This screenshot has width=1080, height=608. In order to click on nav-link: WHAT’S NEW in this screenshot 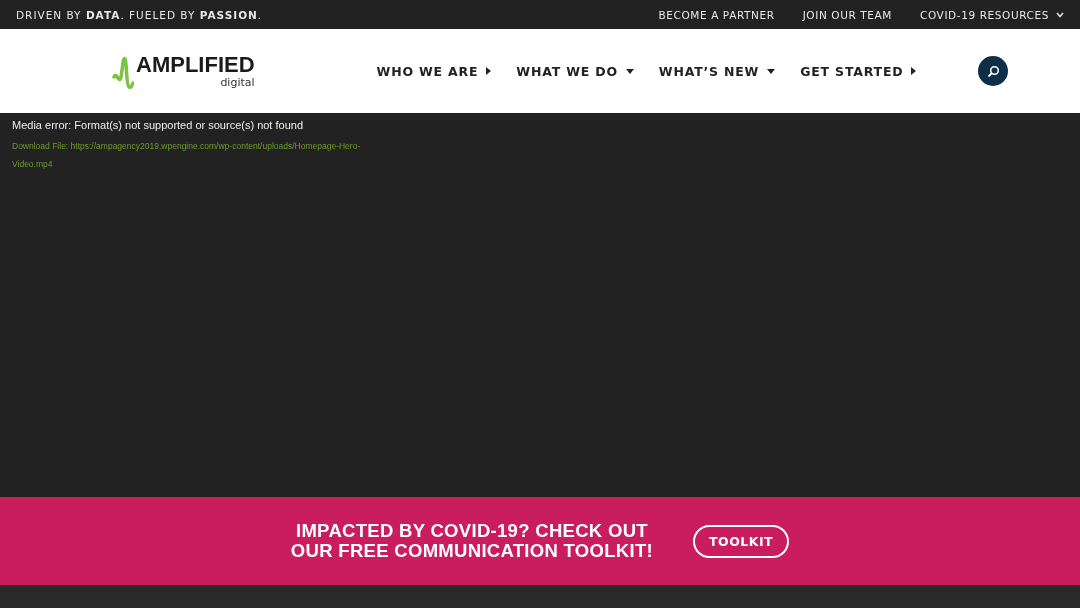, I will do `click(717, 71)`.